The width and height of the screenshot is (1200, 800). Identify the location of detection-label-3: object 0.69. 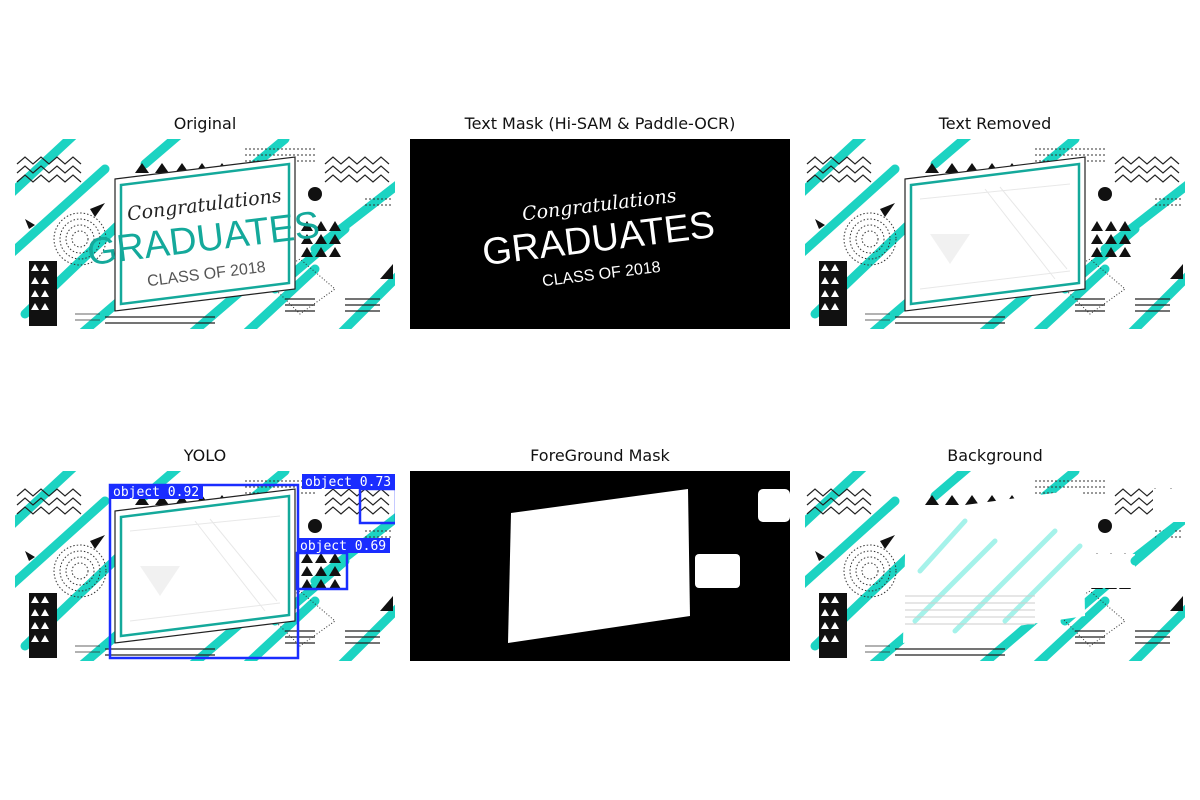
(343, 546).